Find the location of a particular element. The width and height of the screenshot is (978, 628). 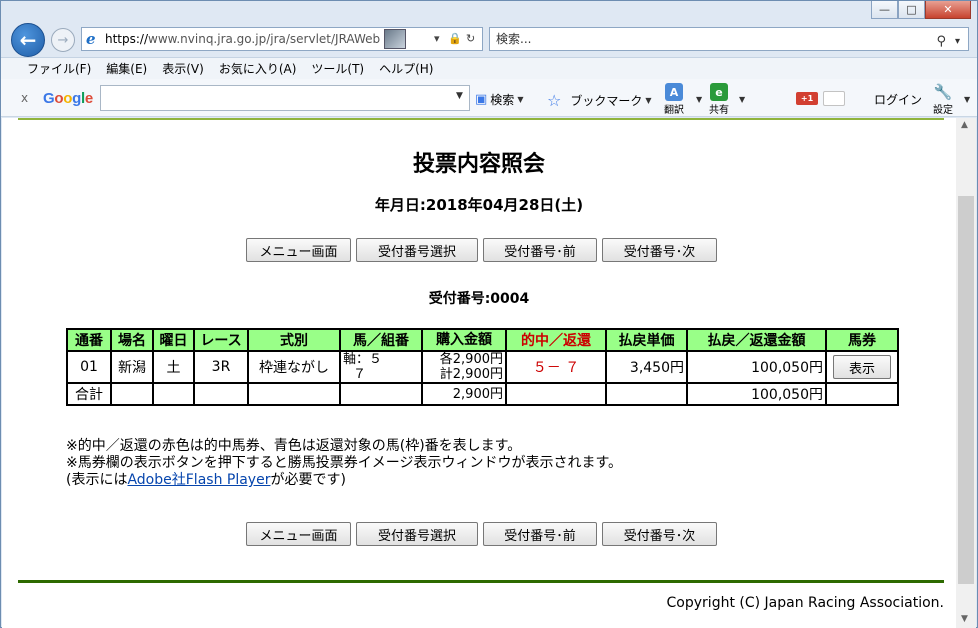

note-line-2: ※馬券欄の表示ボタンを押下すると勝馬投票券イメージ表示ウィンドウが表示されます。 is located at coordinates (344, 463).